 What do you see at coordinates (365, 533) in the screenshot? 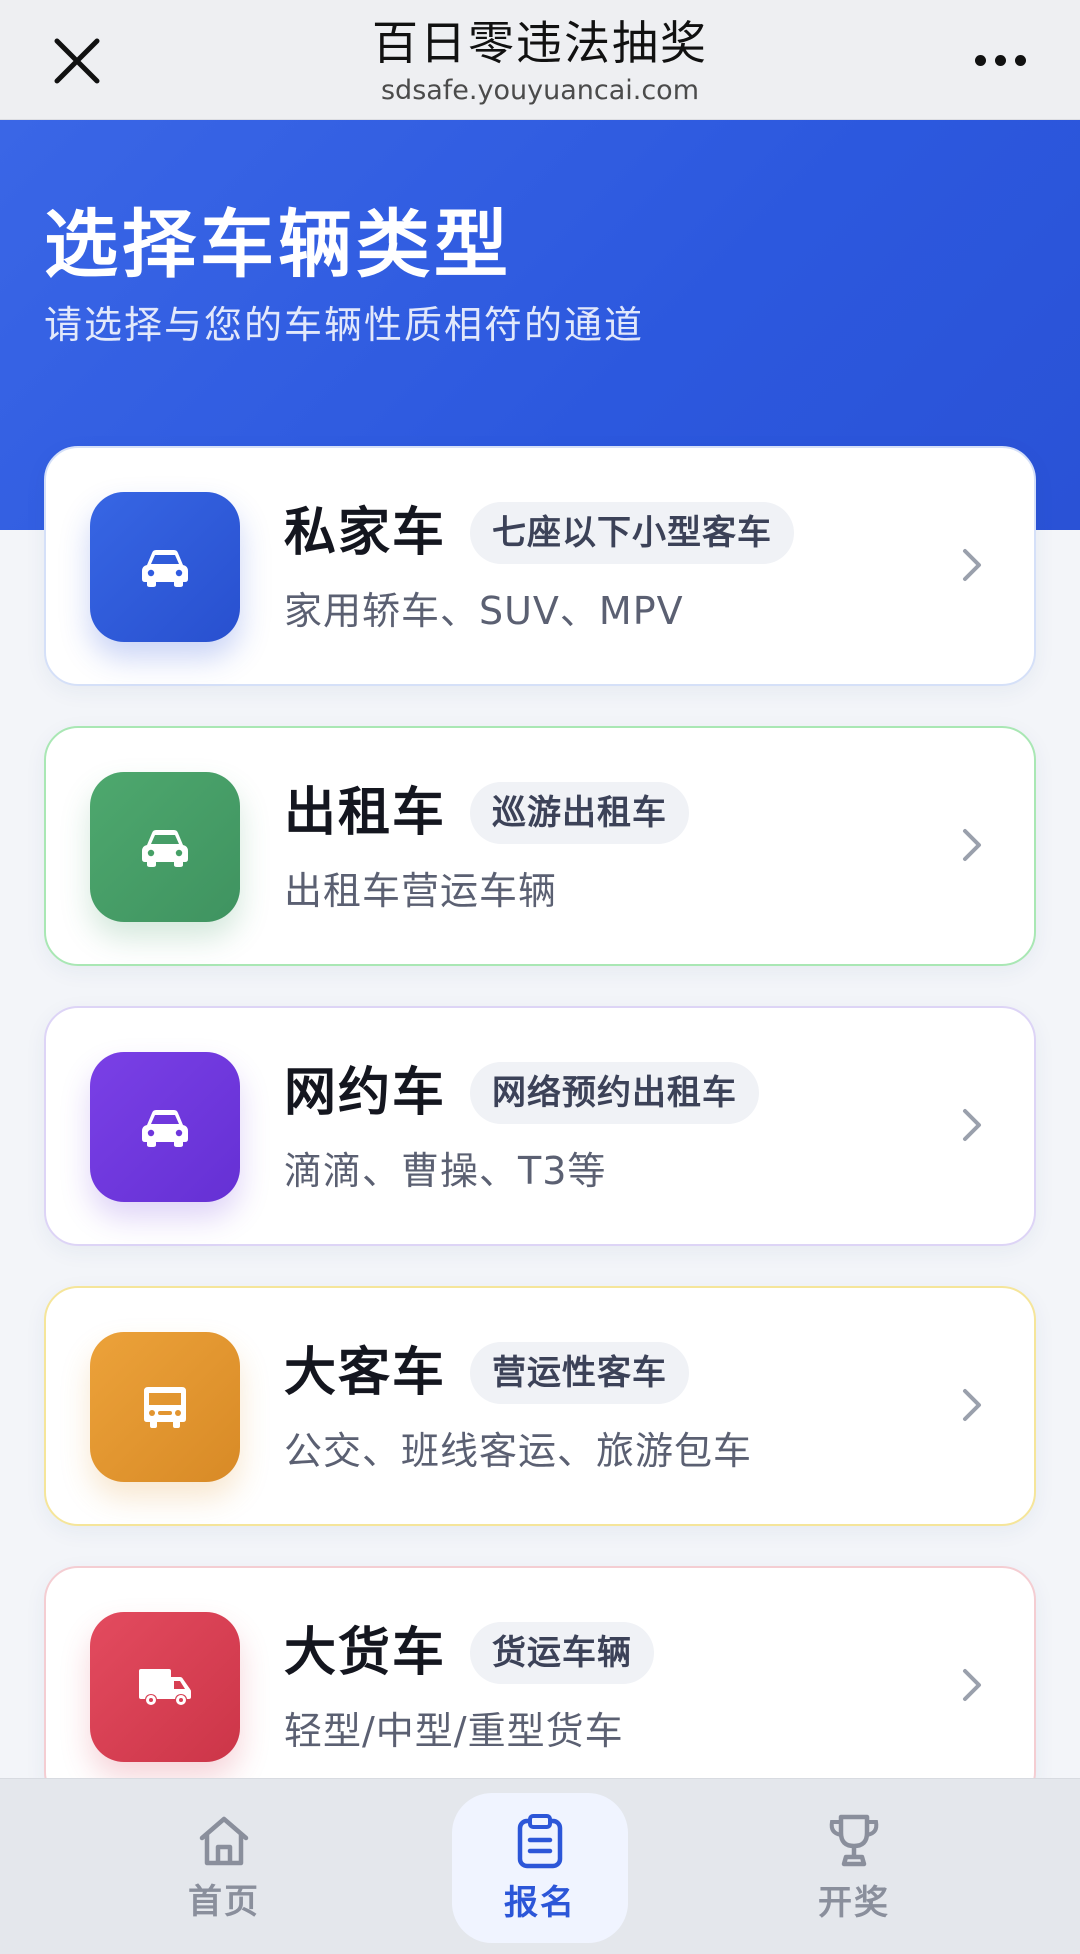
I see `vehicle-name: 私家车` at bounding box center [365, 533].